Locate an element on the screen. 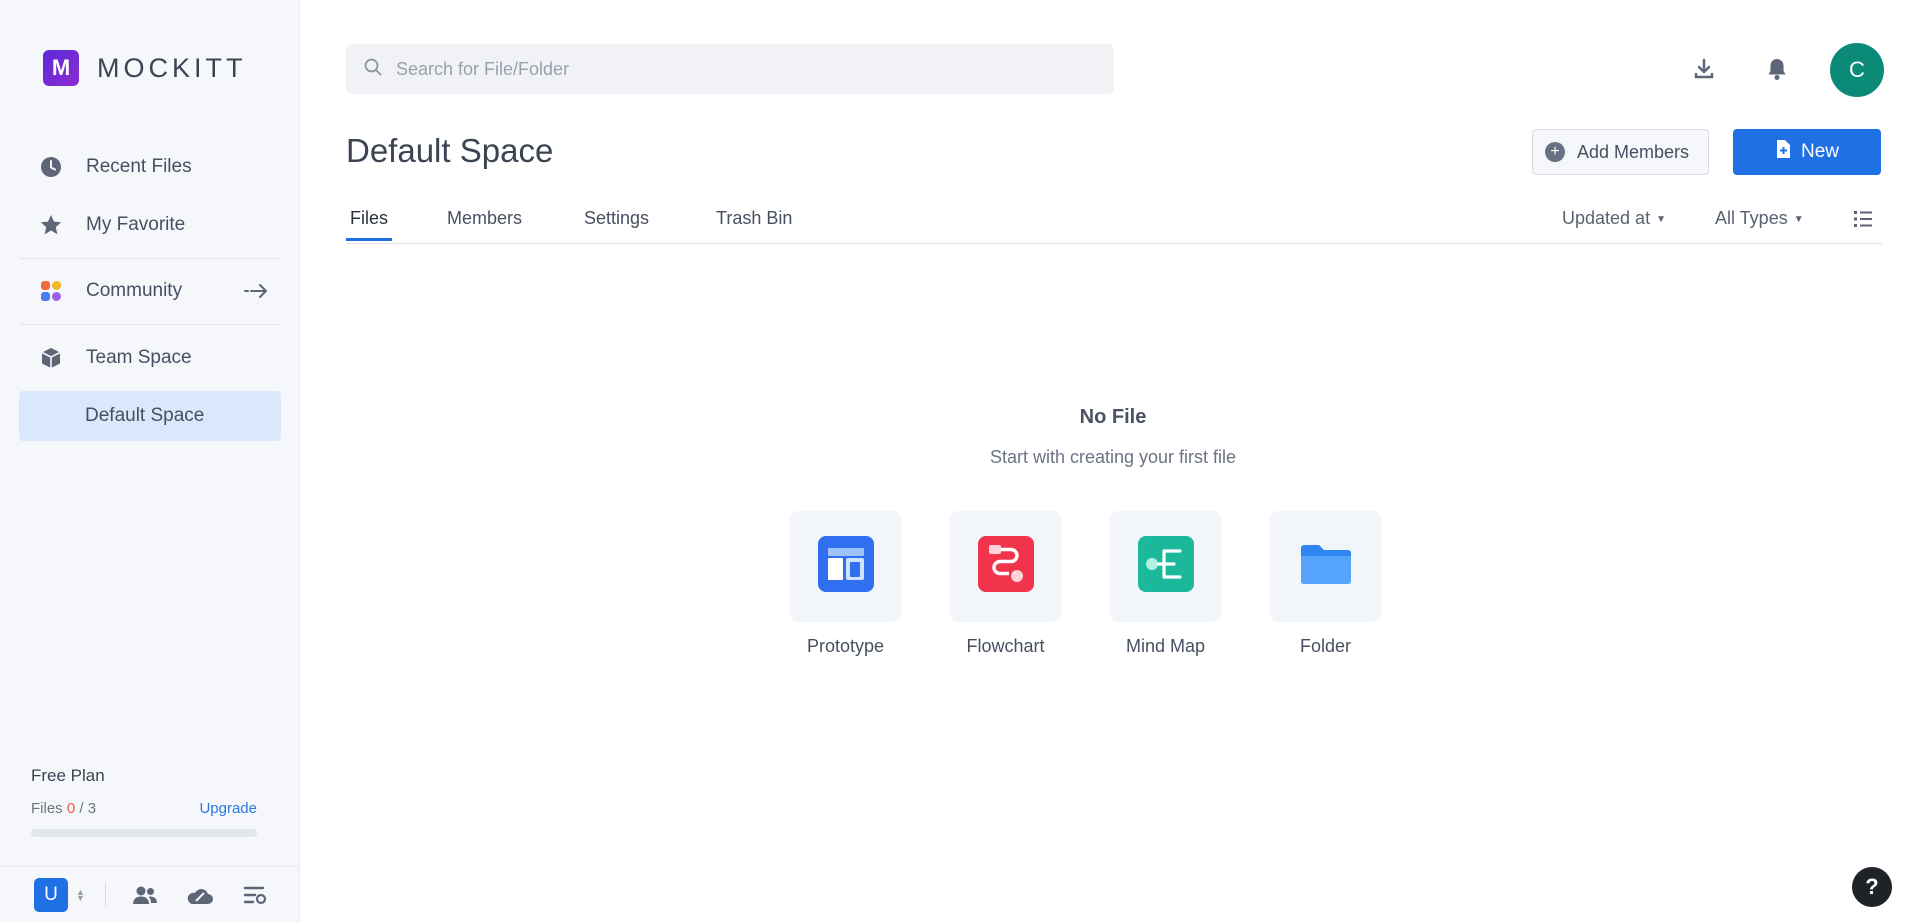 The image size is (1920, 922). sort-dropdown: Updated at ▼ is located at coordinates (1614, 218).